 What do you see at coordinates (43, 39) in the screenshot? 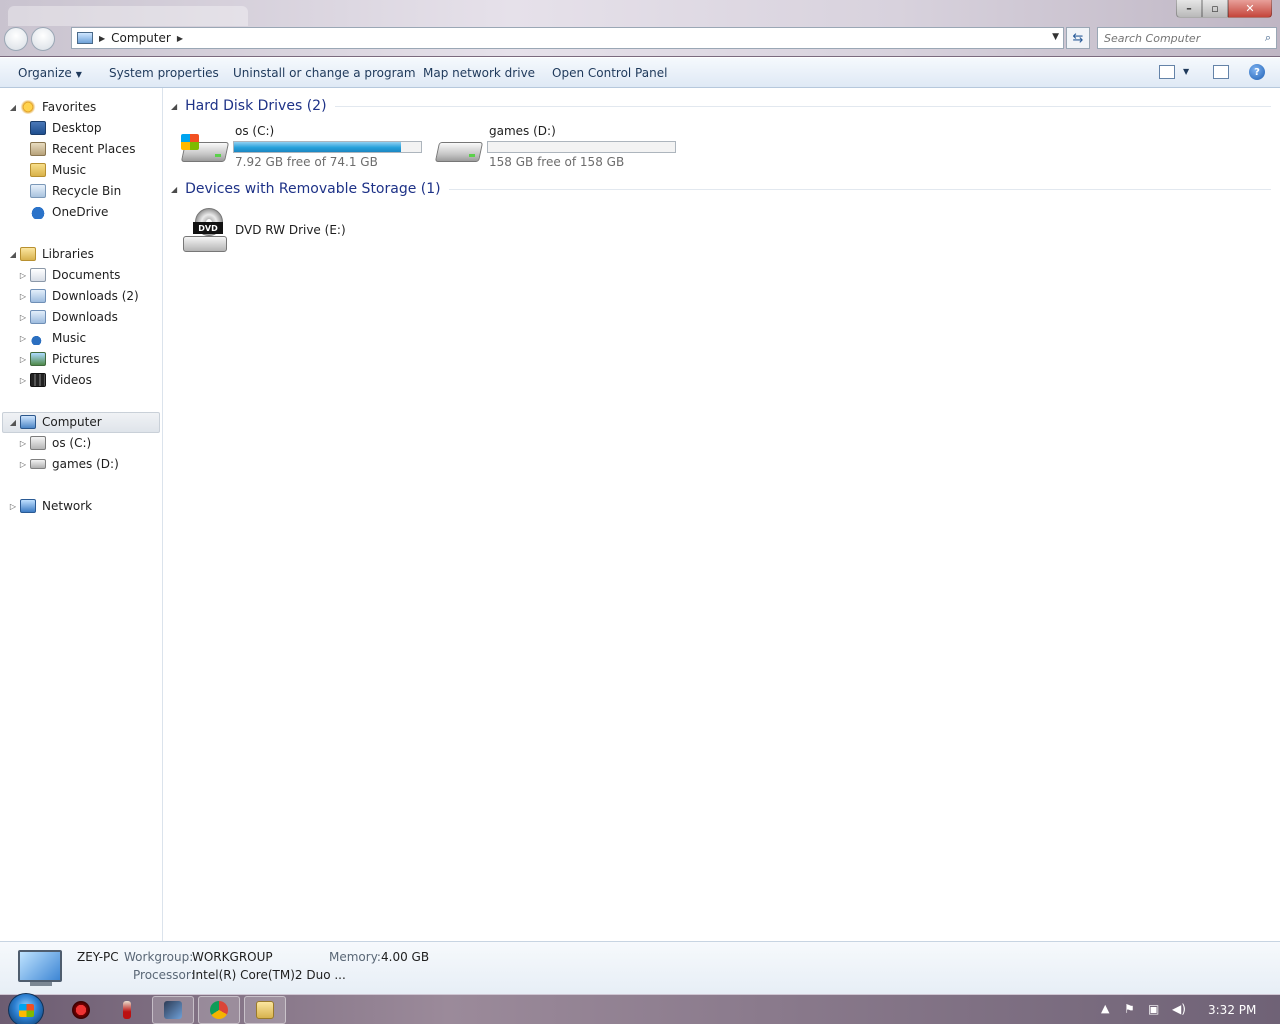
I see `forward-button` at bounding box center [43, 39].